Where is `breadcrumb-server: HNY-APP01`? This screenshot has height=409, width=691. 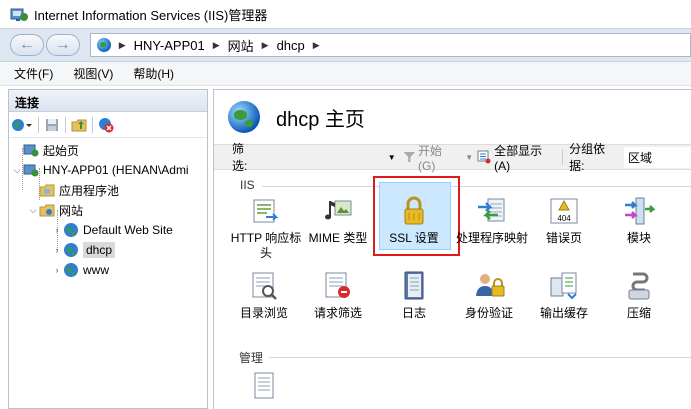 breadcrumb-server: HNY-APP01 is located at coordinates (169, 45).